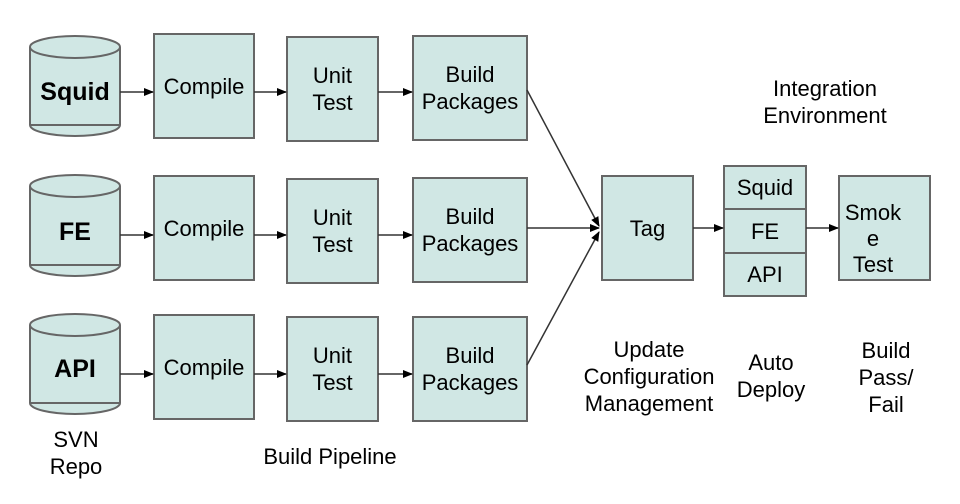 The height and width of the screenshot is (504, 960). Describe the element at coordinates (75, 91) in the screenshot. I see `repo-label-squid: Squid` at that location.